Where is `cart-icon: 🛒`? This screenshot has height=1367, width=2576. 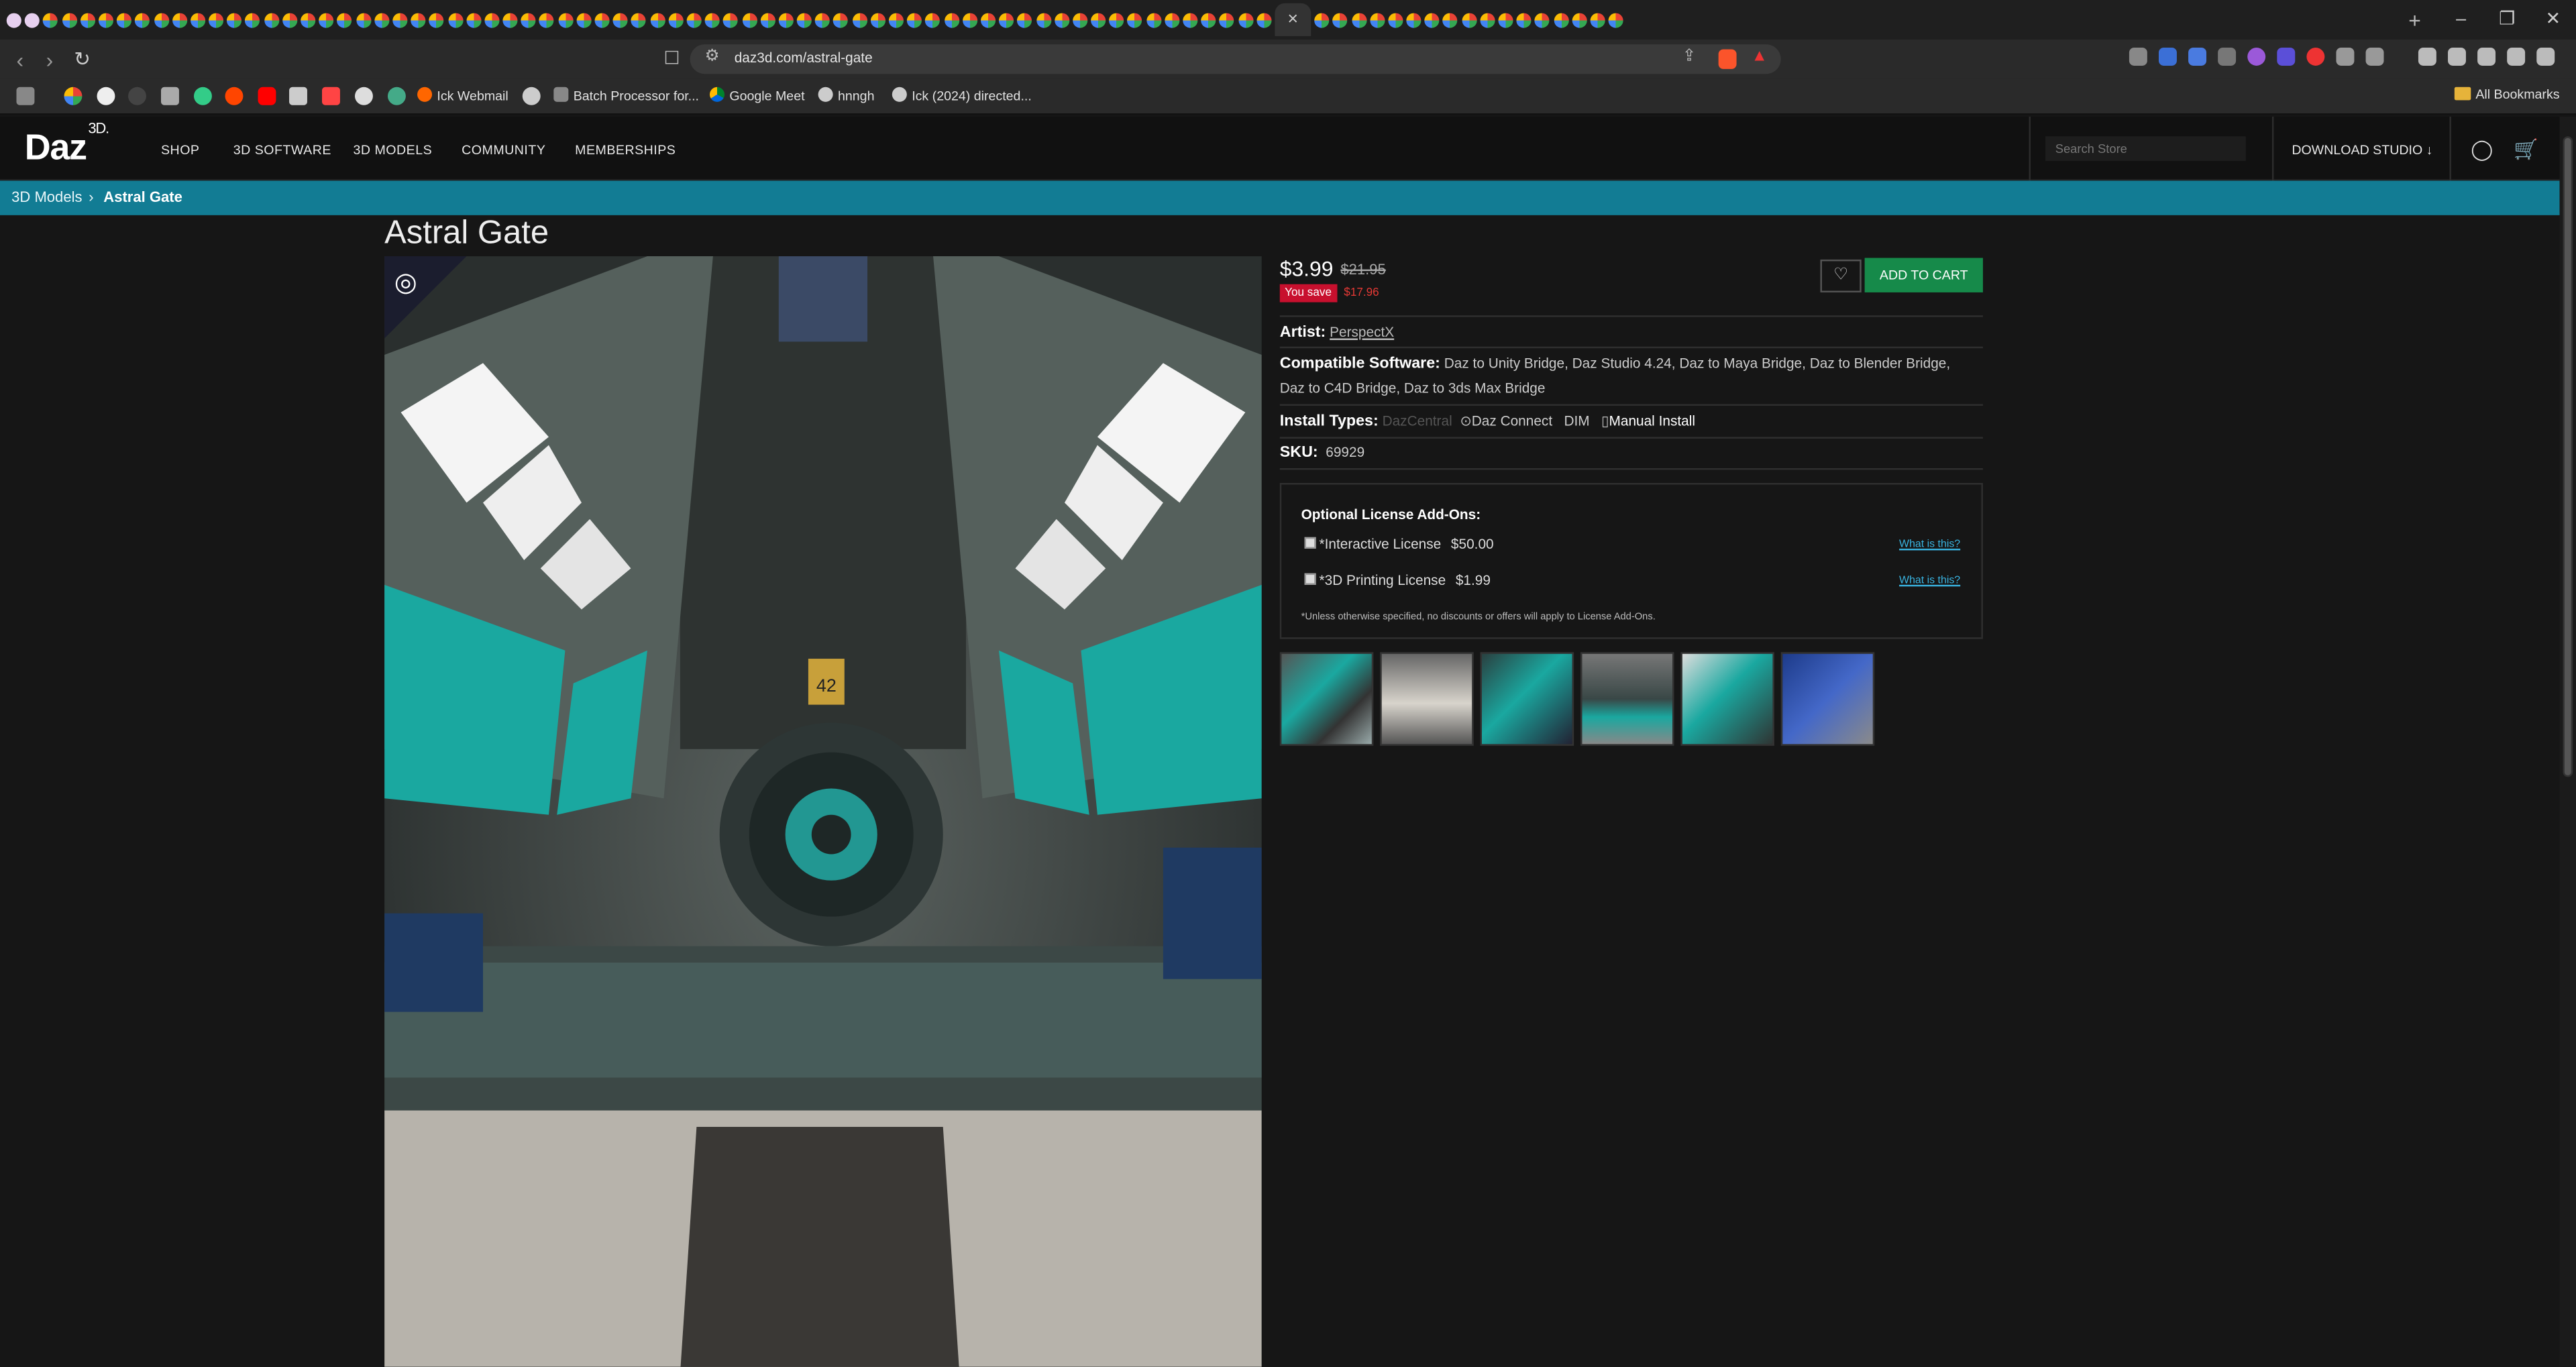 cart-icon: 🛒 is located at coordinates (2526, 149).